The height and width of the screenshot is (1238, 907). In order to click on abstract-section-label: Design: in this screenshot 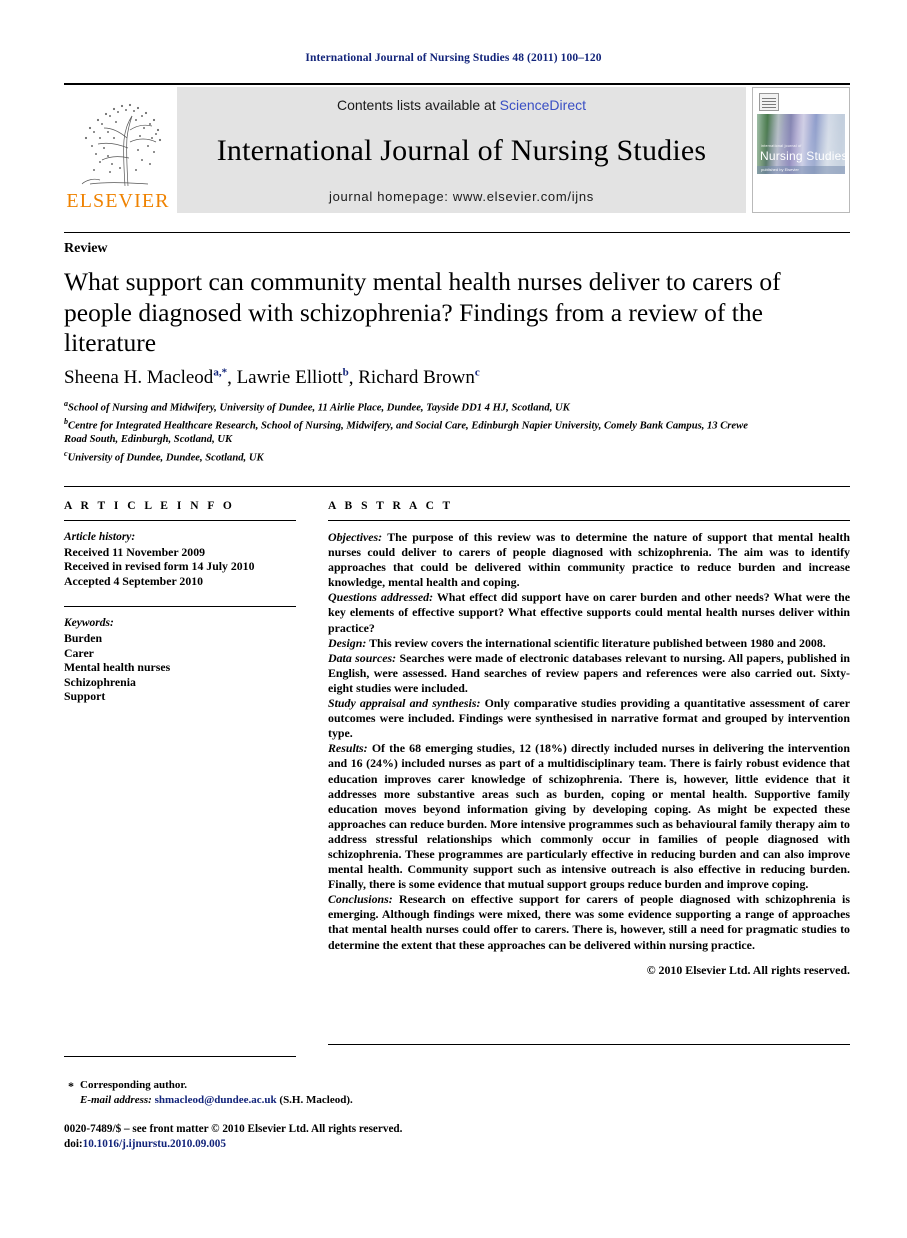, I will do `click(347, 642)`.